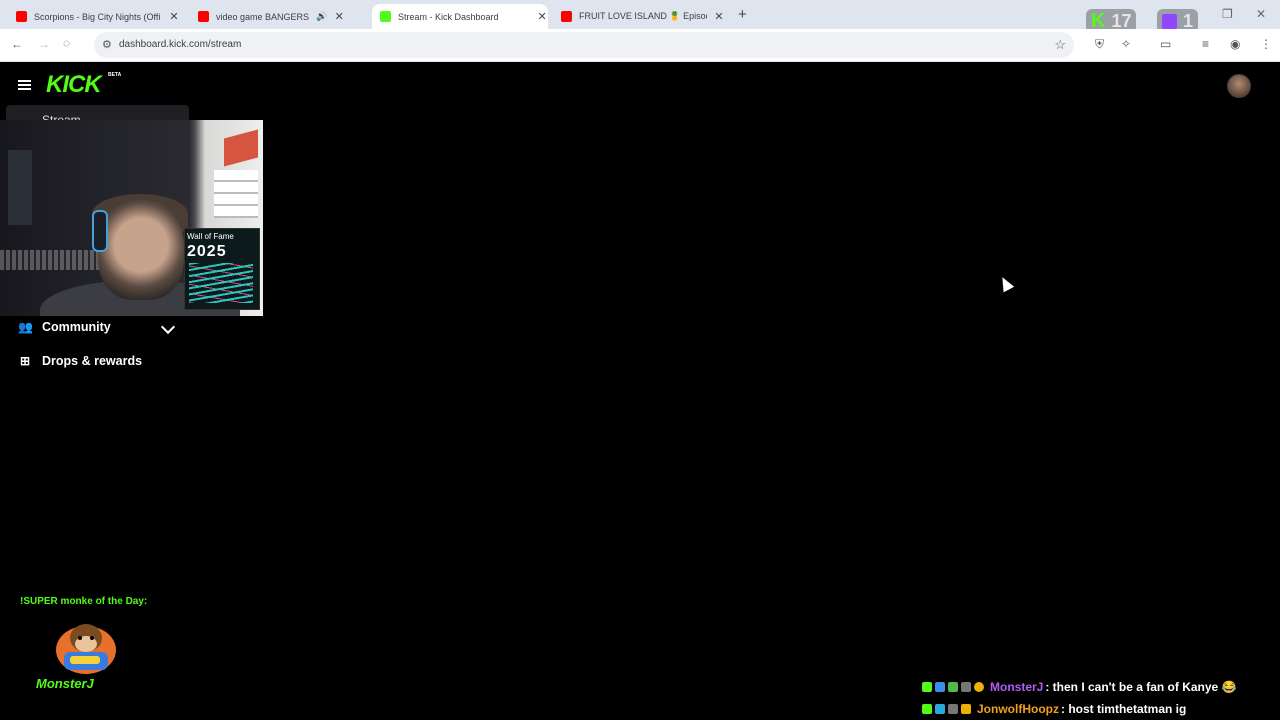  Describe the element at coordinates (584, 45) in the screenshot. I see `address-bar: ⚙ dashboard.kick.com/stream ☆` at that location.